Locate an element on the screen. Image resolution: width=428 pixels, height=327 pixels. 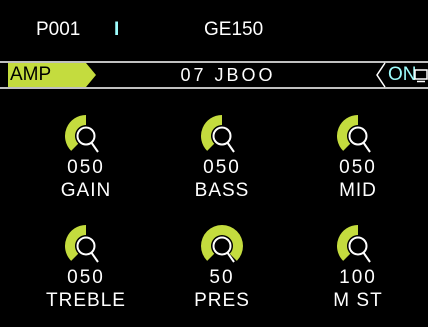
treble-value: 050 is located at coordinates (86, 277).